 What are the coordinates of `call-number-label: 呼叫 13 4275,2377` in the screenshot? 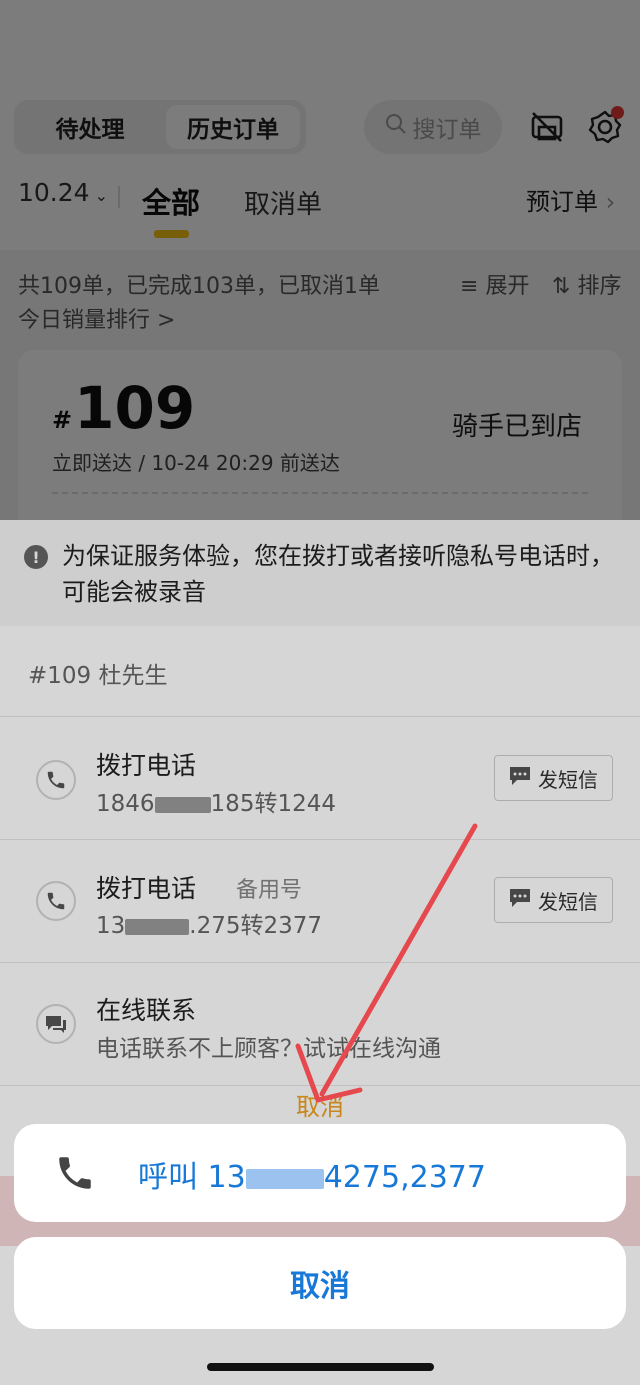 It's located at (312, 1174).